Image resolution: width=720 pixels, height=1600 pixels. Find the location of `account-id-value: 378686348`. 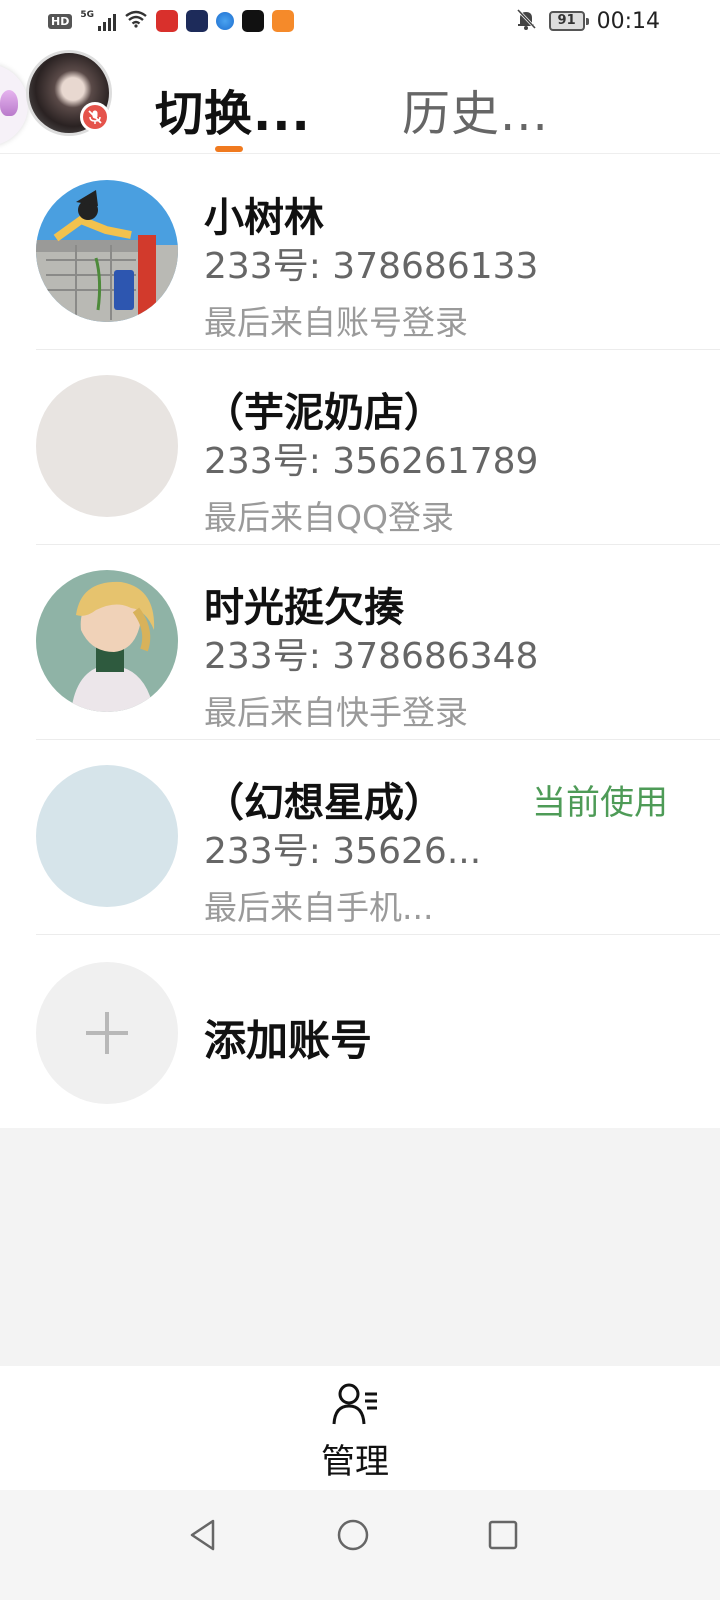

account-id-value: 378686348 is located at coordinates (435, 656).